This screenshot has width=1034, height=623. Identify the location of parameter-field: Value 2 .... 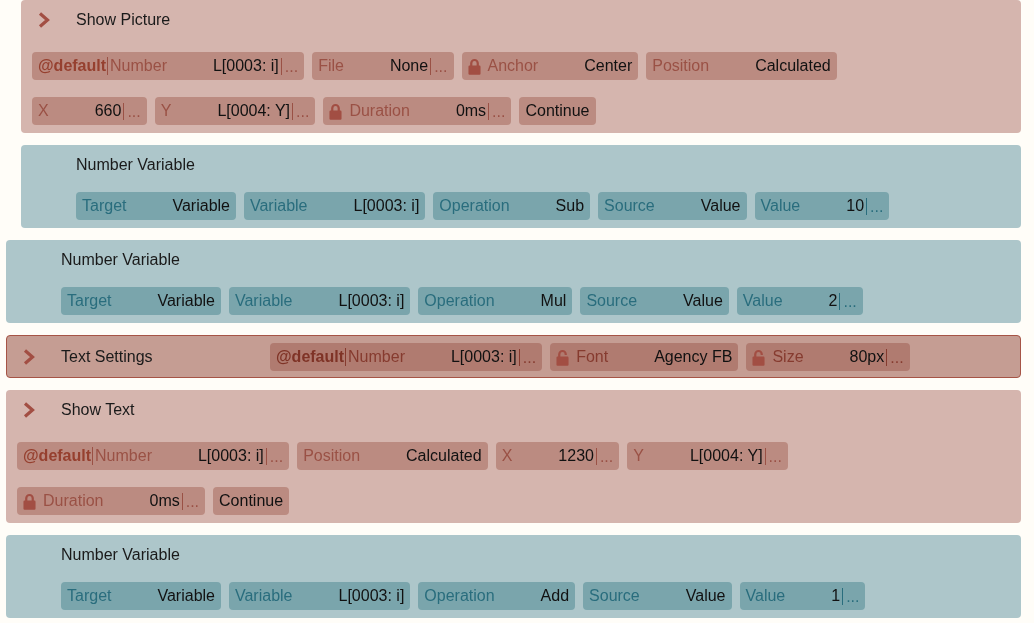
(799, 301).